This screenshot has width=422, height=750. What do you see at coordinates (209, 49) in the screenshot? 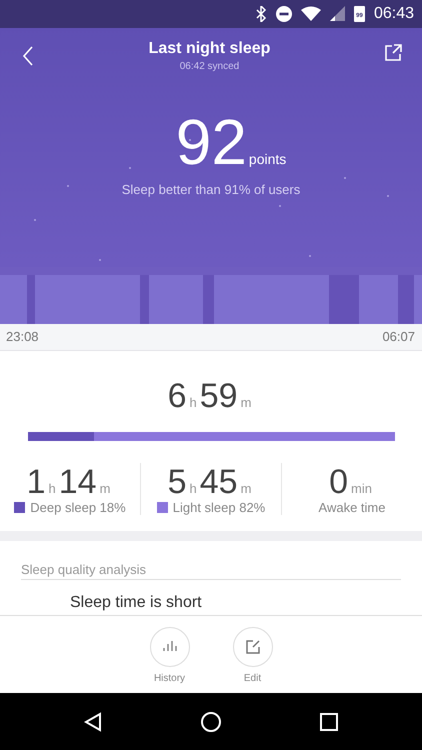
I see `page-title: Last night sleep` at bounding box center [209, 49].